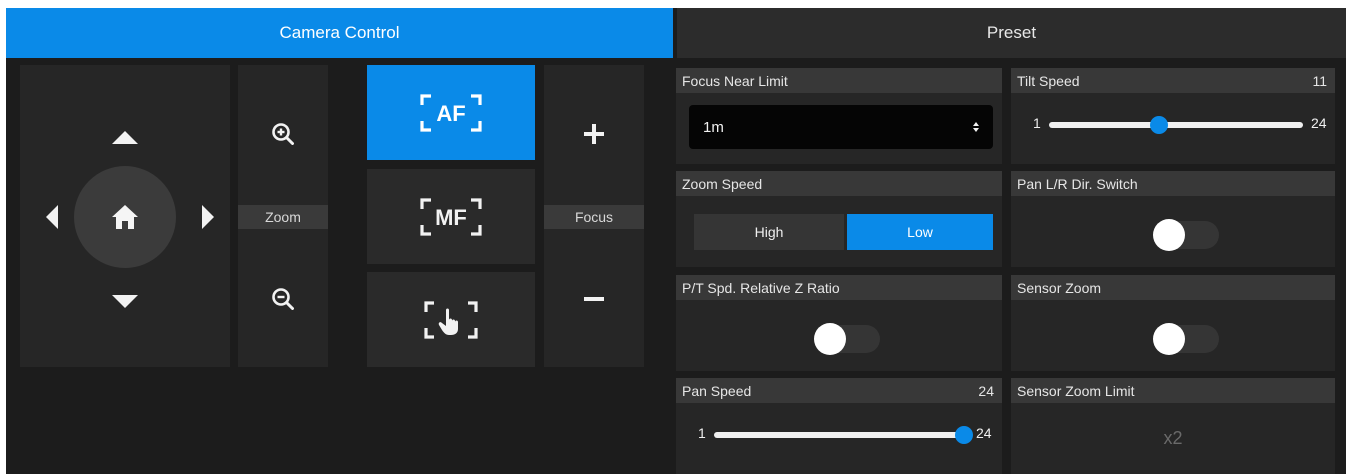  I want to click on focus-minus-button, so click(594, 299).